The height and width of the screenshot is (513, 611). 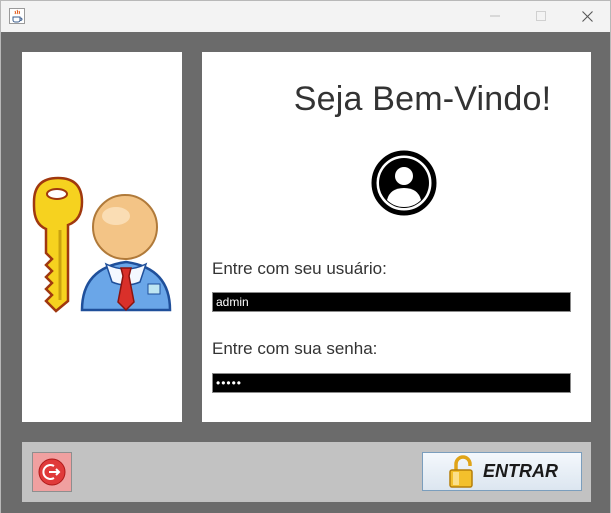 I want to click on maximize-button, so click(x=541, y=16).